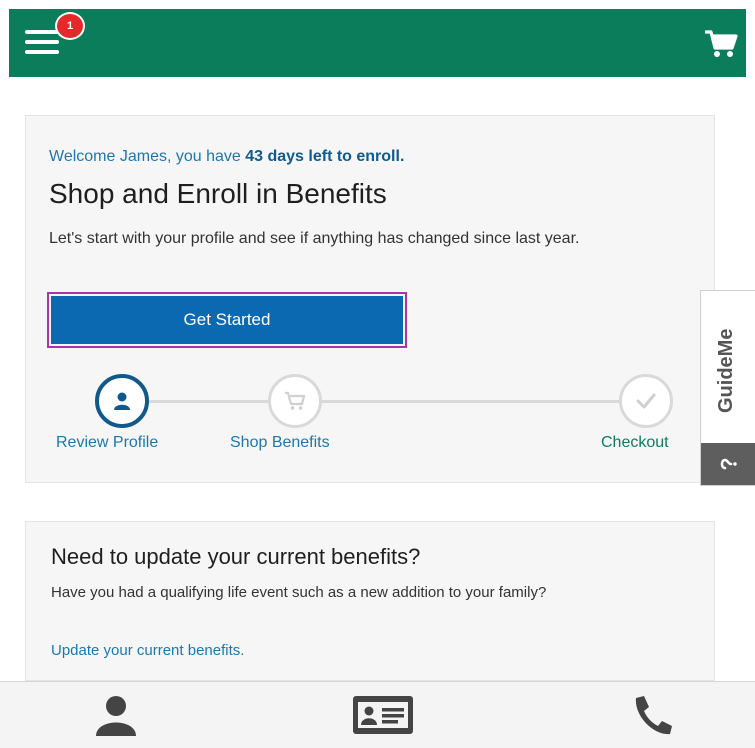  Describe the element at coordinates (280, 443) in the screenshot. I see `step-label-shop-benefits: Shop Benefits` at that location.